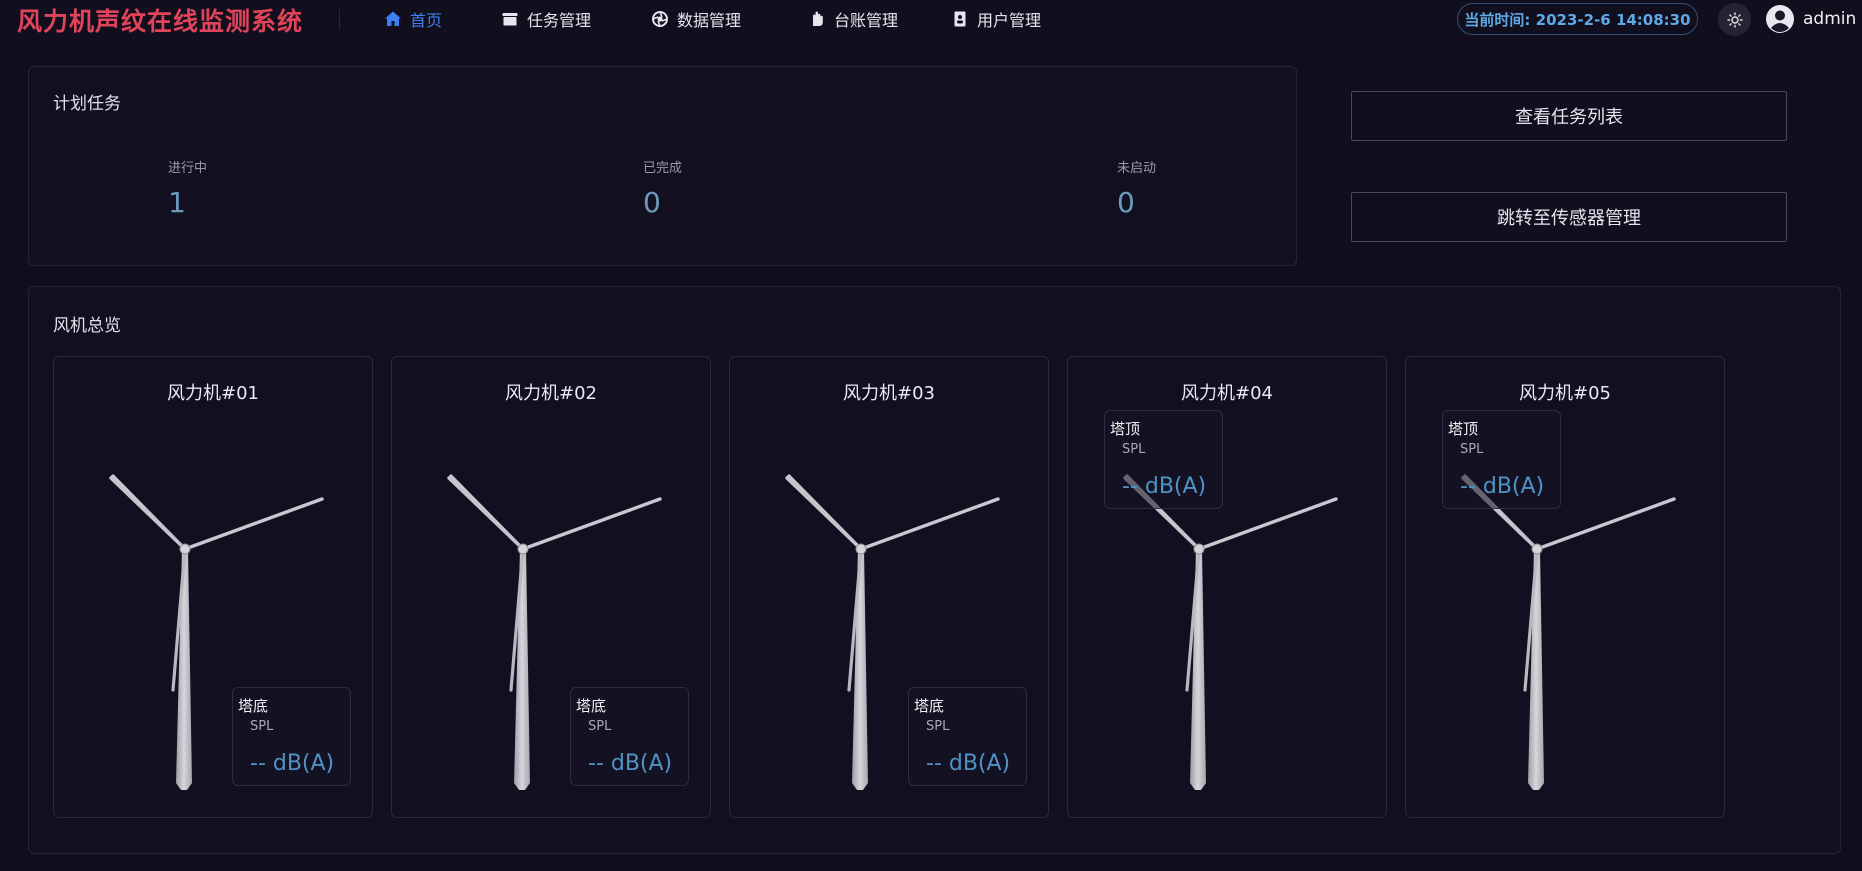  What do you see at coordinates (510, 19) in the screenshot?
I see `folder-icon` at bounding box center [510, 19].